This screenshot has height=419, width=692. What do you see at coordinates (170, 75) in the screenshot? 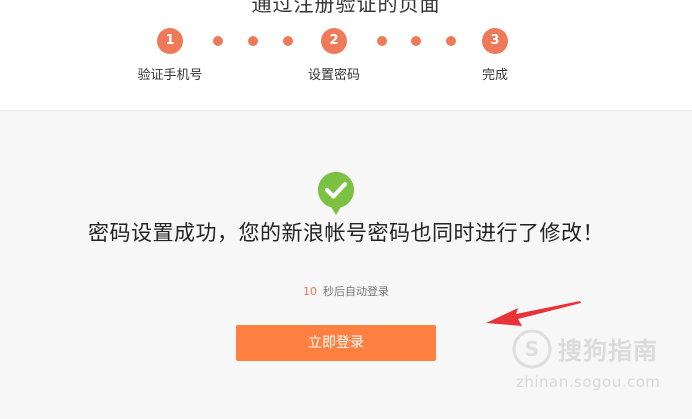
I see `step-1-label: 验证手机号` at bounding box center [170, 75].